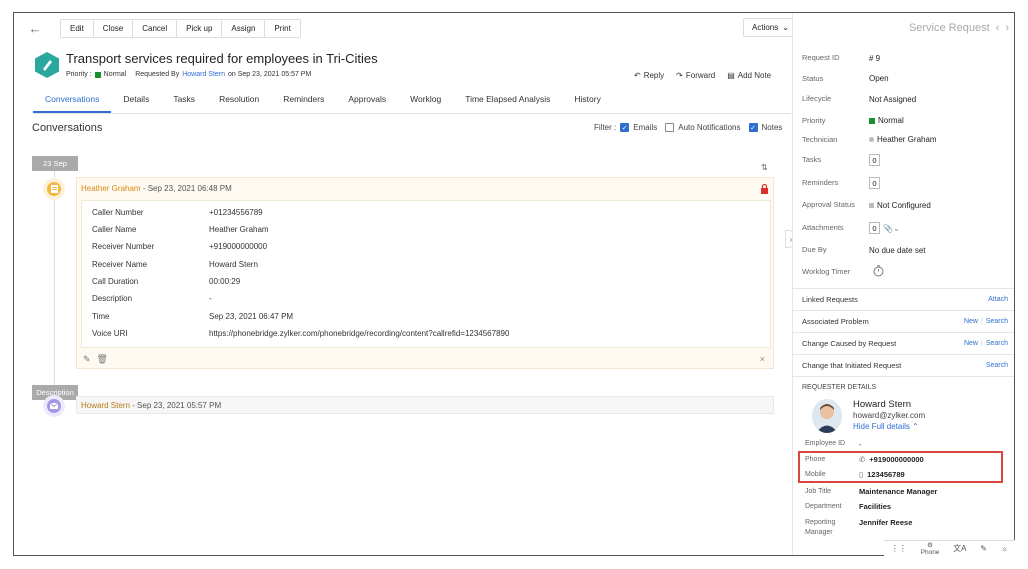  What do you see at coordinates (886, 120) in the screenshot?
I see `priority-value-field: Normal` at bounding box center [886, 120].